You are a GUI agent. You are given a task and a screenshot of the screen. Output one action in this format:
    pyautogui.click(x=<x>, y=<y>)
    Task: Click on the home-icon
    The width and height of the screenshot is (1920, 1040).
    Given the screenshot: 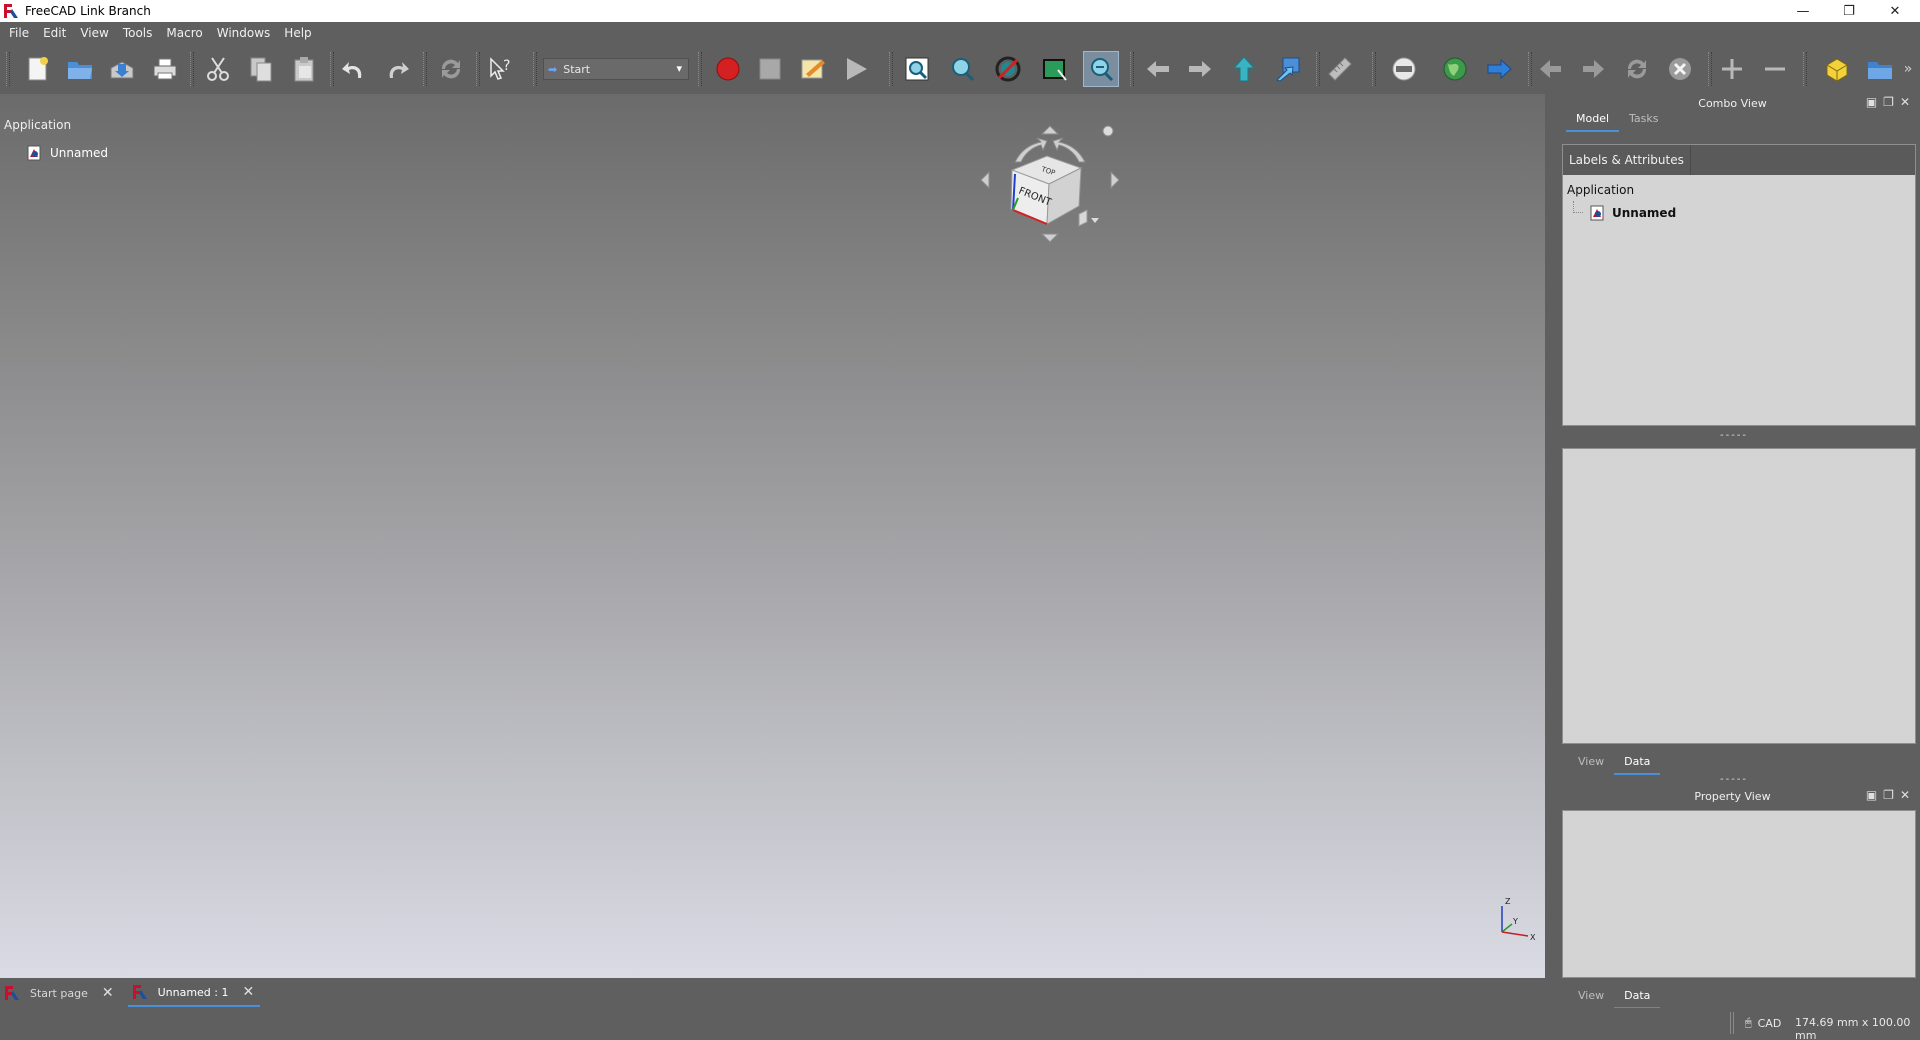 What is the action you would take?
    pyautogui.click(x=1404, y=69)
    